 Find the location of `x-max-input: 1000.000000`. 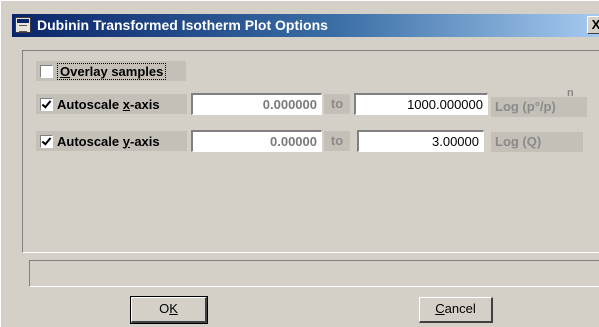

x-max-input: 1000.000000 is located at coordinates (421, 104).